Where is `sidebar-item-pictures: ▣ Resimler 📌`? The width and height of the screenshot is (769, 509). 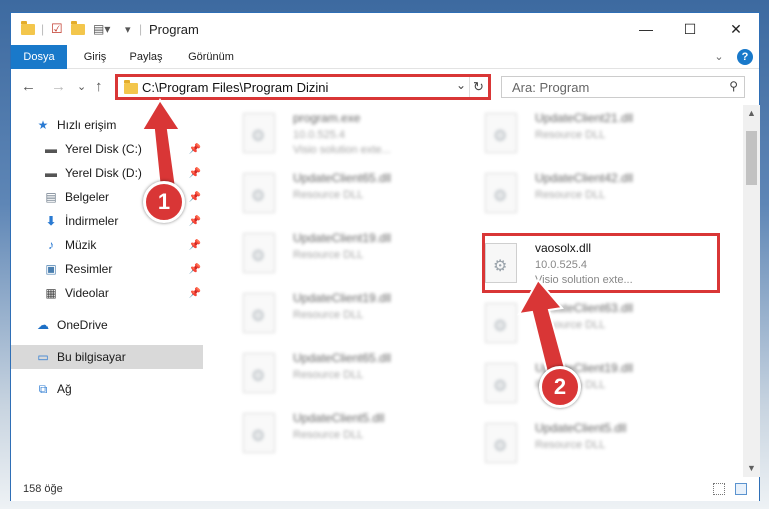
sidebar-item-pictures: ▣ Resimler 📌 is located at coordinates (107, 269).